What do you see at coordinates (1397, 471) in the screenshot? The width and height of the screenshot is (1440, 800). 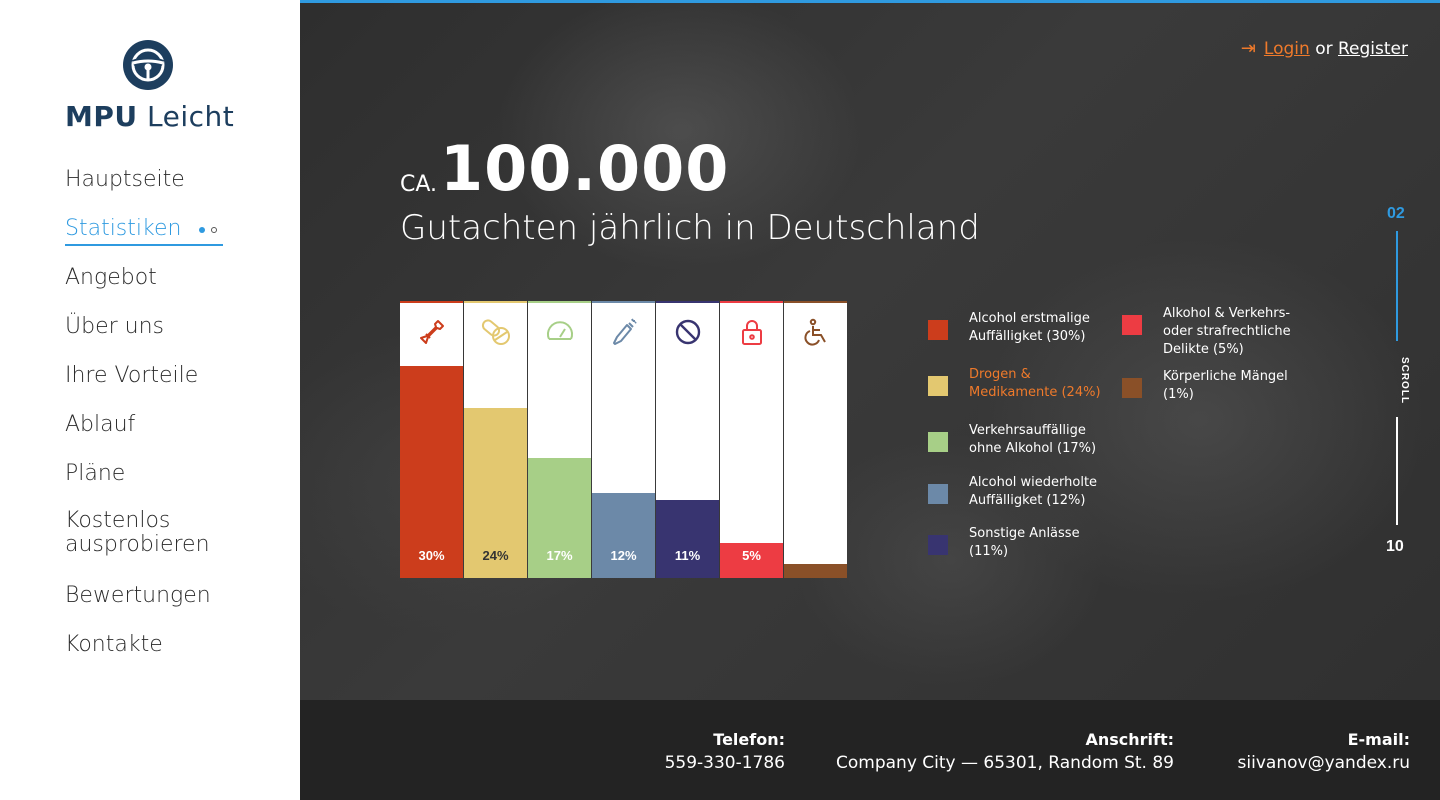 I see `scroll-track-line` at bounding box center [1397, 471].